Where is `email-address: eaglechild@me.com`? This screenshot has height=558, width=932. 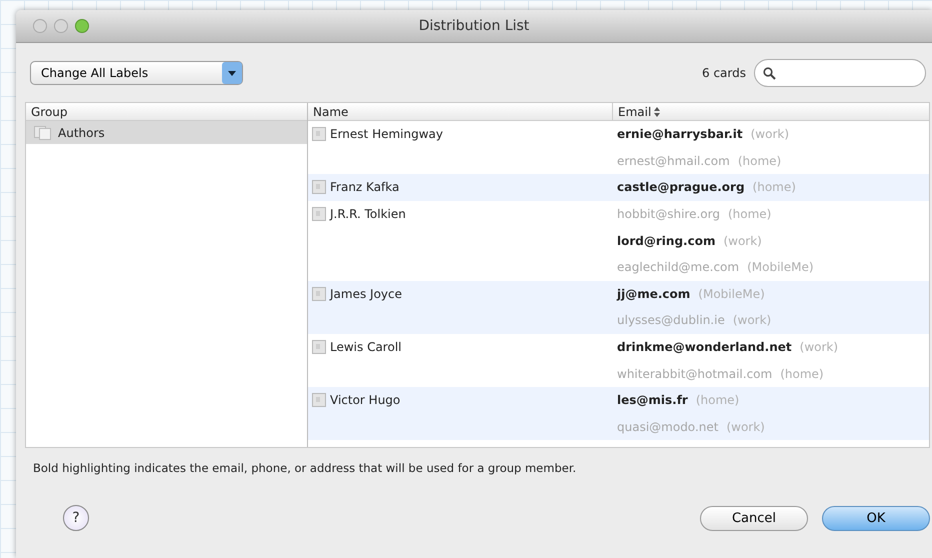 email-address: eaglechild@me.com is located at coordinates (678, 267).